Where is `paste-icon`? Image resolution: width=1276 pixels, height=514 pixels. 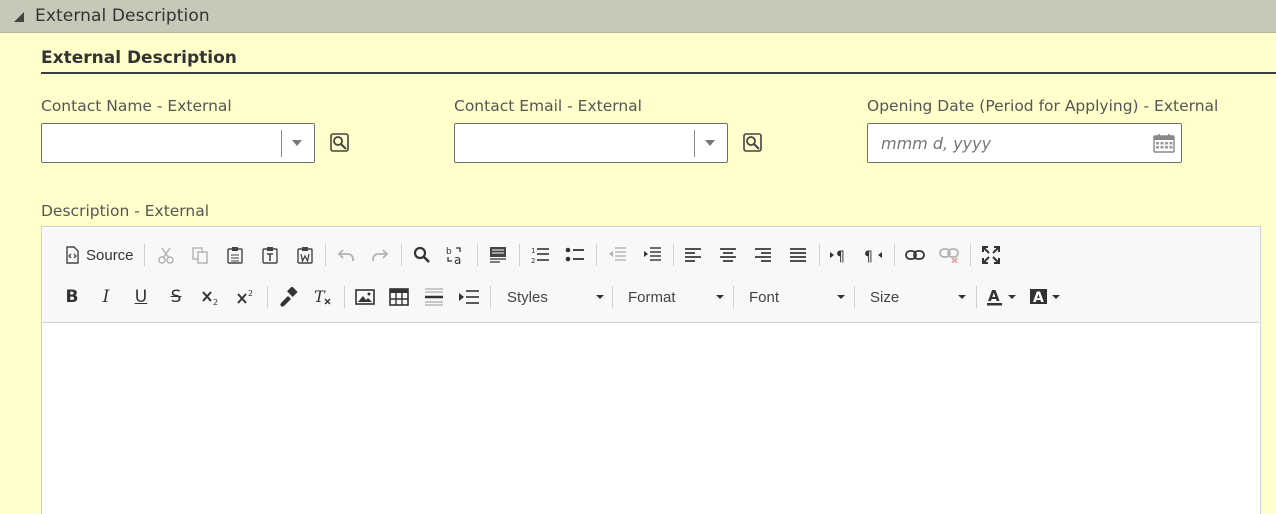
paste-icon is located at coordinates (235, 255).